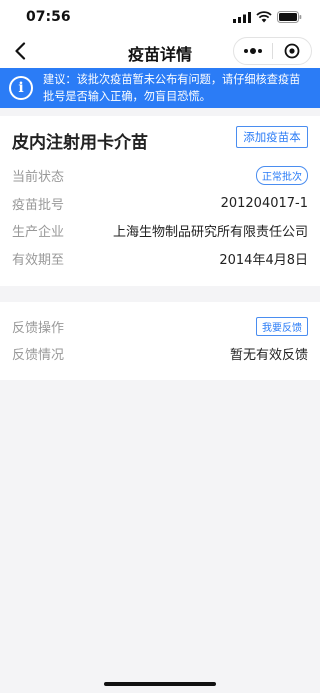 The height and width of the screenshot is (693, 320). I want to click on batch-number-label: 疫苗批号, so click(38, 205).